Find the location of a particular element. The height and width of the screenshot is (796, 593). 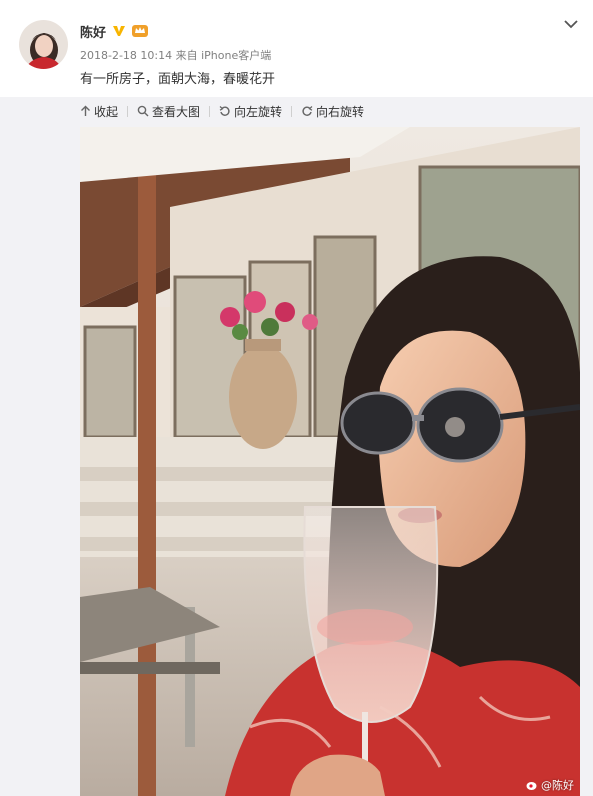

image-toolbar: 收起 查看大图 向左旋转 向右旋转 is located at coordinates (222, 111).